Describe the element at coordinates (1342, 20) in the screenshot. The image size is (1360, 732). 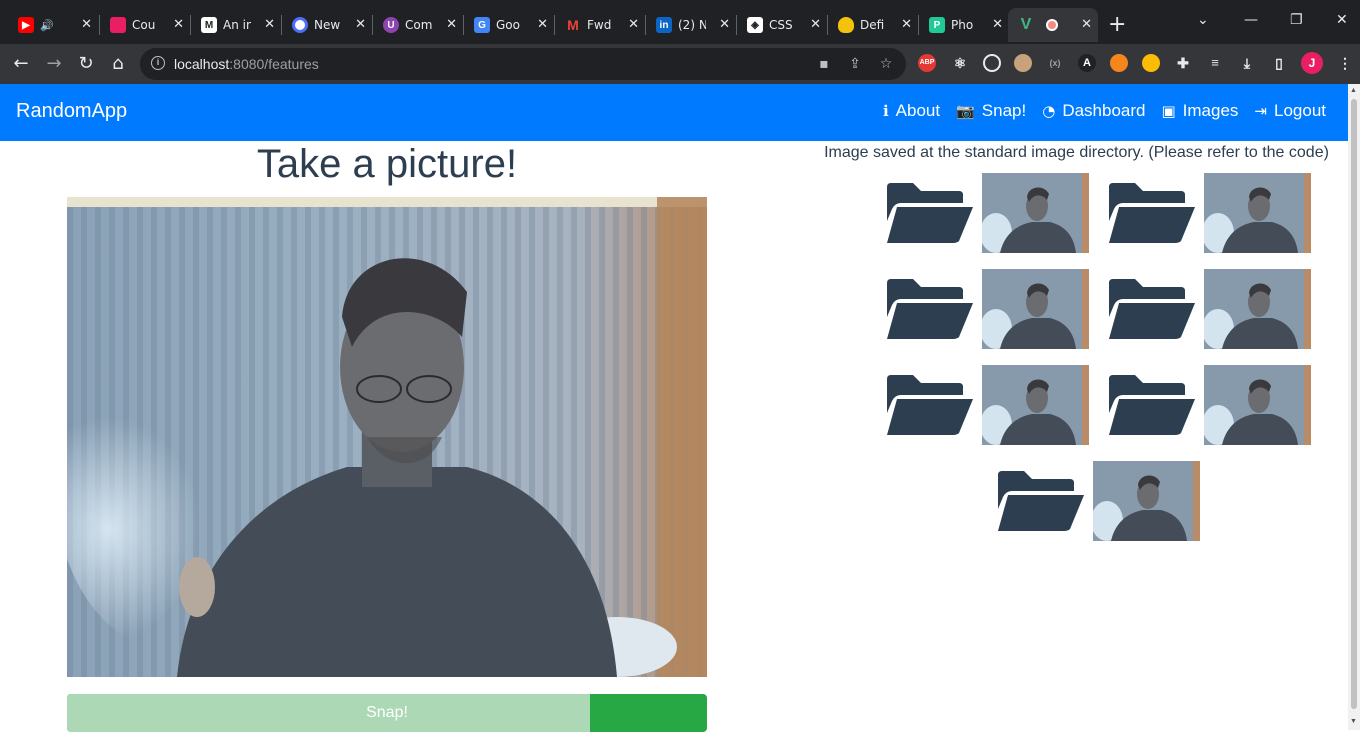
I see `close-window-icon: ✕` at that location.